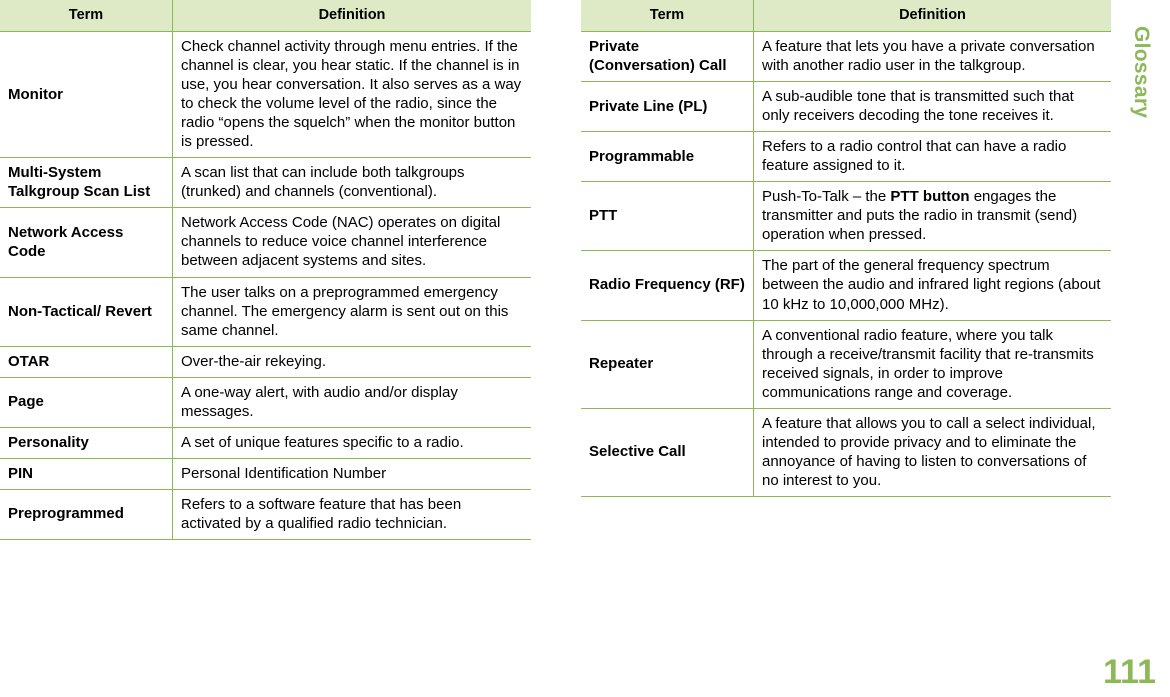 The image size is (1170, 697). What do you see at coordinates (1129, 672) in the screenshot?
I see `page-number: 111` at bounding box center [1129, 672].